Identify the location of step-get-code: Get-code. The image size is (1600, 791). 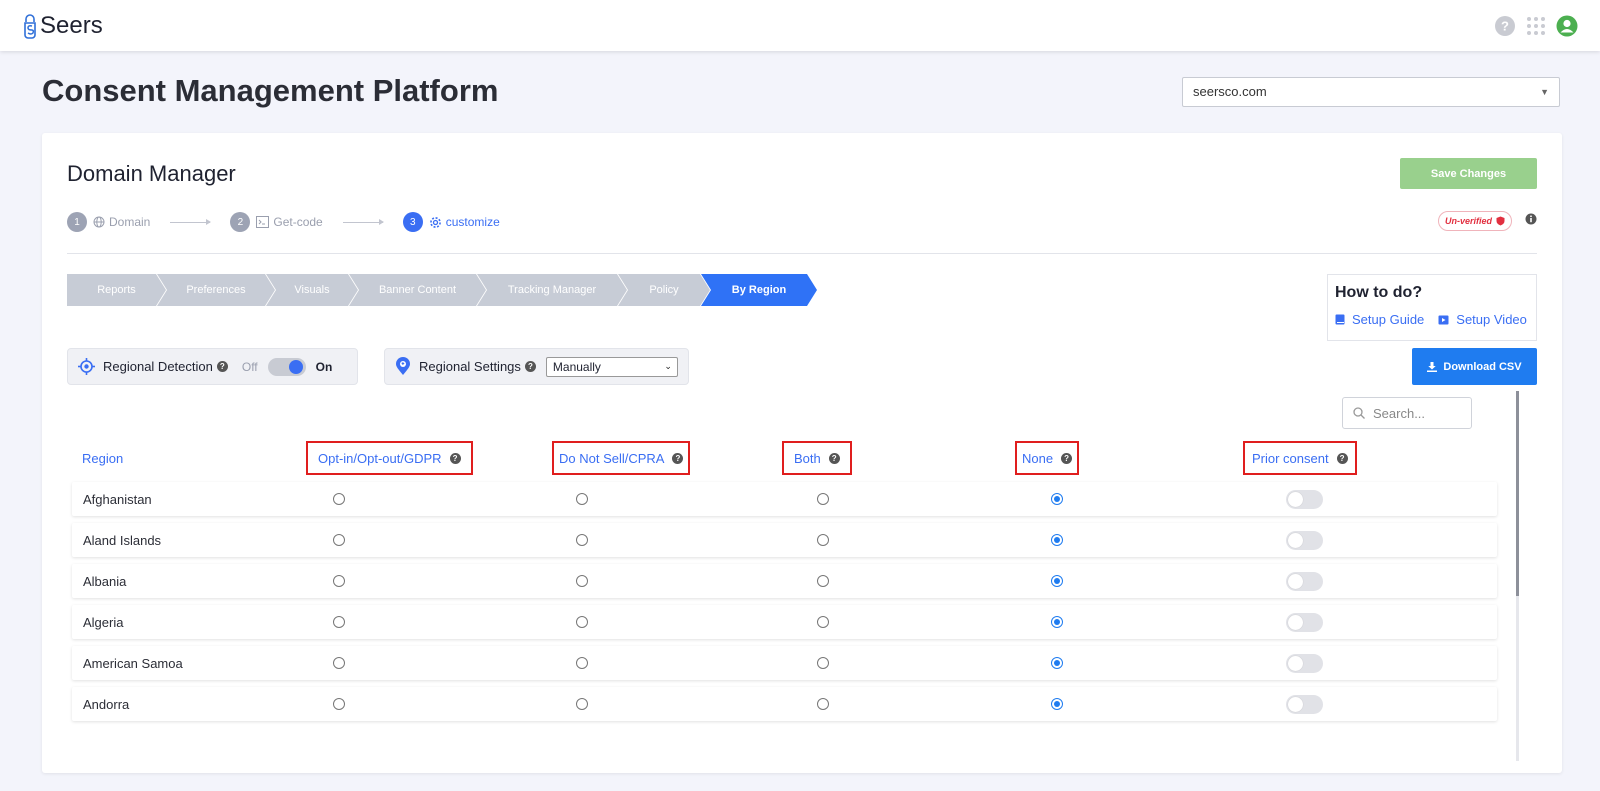
(289, 222).